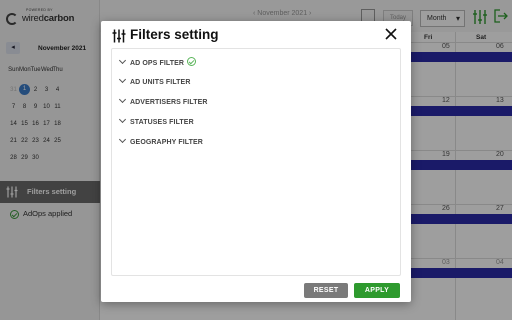 This screenshot has width=512, height=320. What do you see at coordinates (160, 82) in the screenshot?
I see `filter-label: AD UNITS FILTER` at bounding box center [160, 82].